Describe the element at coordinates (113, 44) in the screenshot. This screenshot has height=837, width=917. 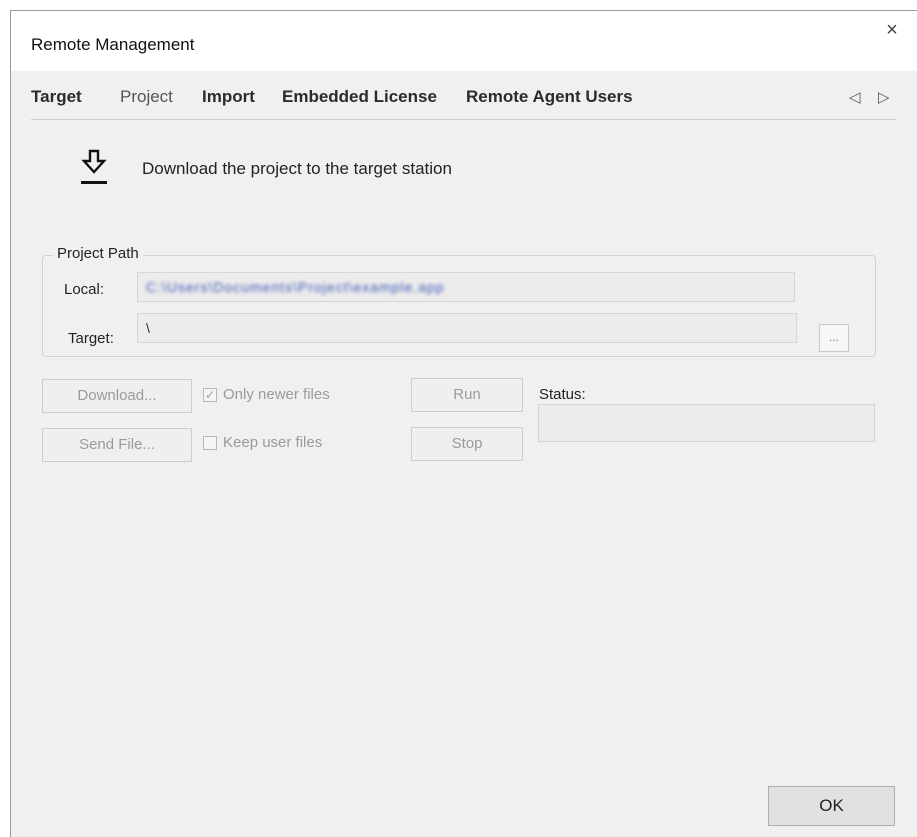
I see `window-title: Remote Management` at that location.